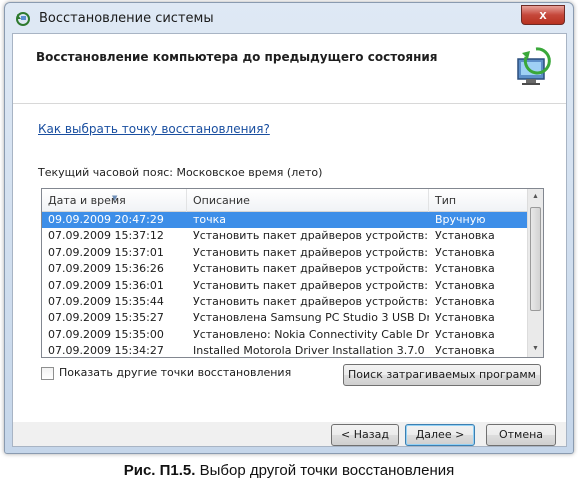 Image resolution: width=578 pixels, height=500 pixels. Describe the element at coordinates (47, 373) in the screenshot. I see `show-more-points-checkbox` at that location.